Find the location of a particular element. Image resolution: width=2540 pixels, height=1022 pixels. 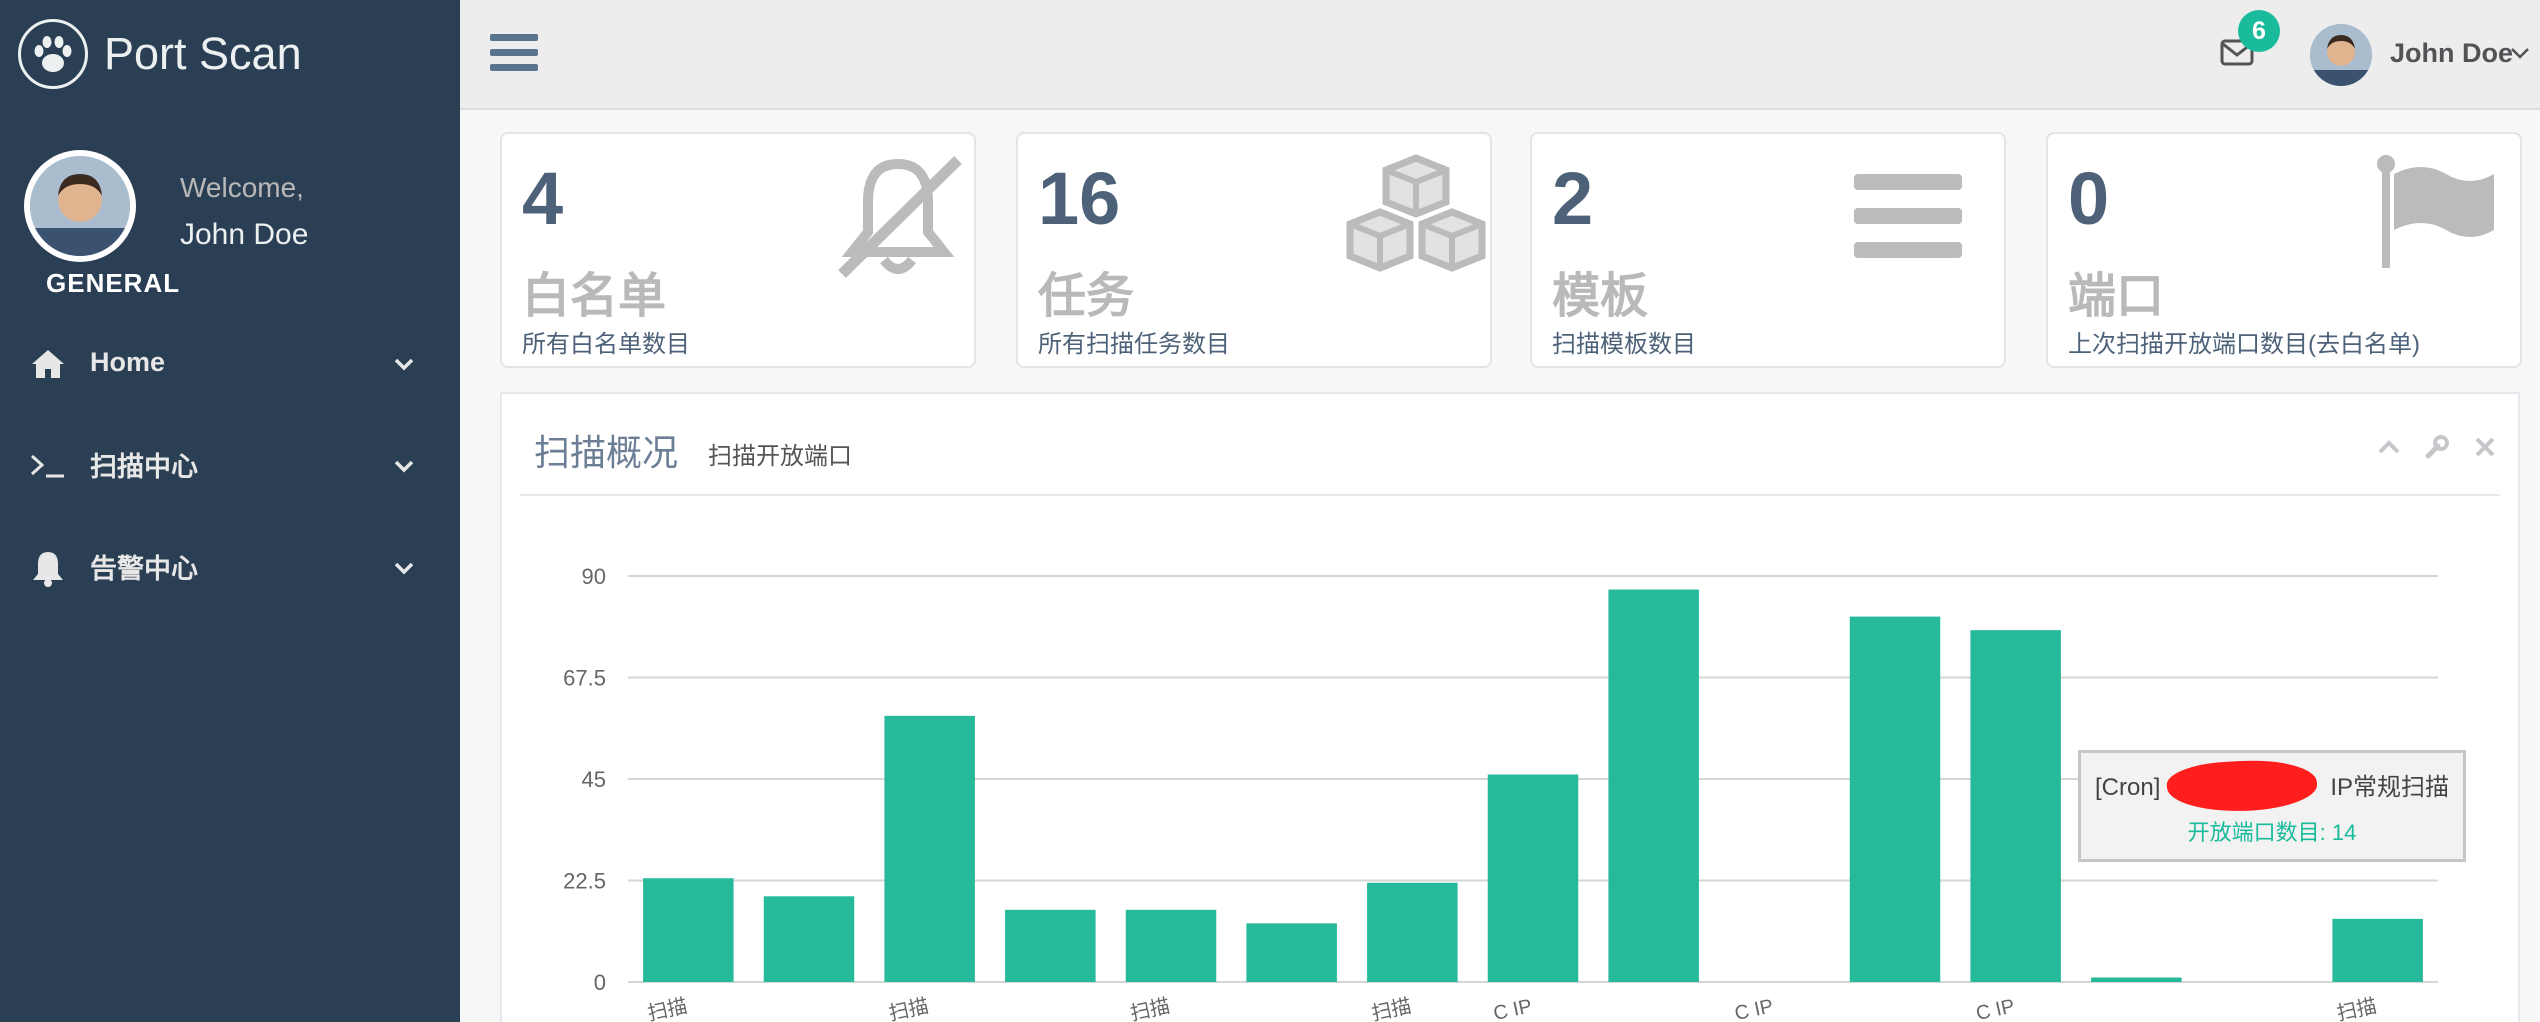

stat-count: 0 is located at coordinates (2089, 198).